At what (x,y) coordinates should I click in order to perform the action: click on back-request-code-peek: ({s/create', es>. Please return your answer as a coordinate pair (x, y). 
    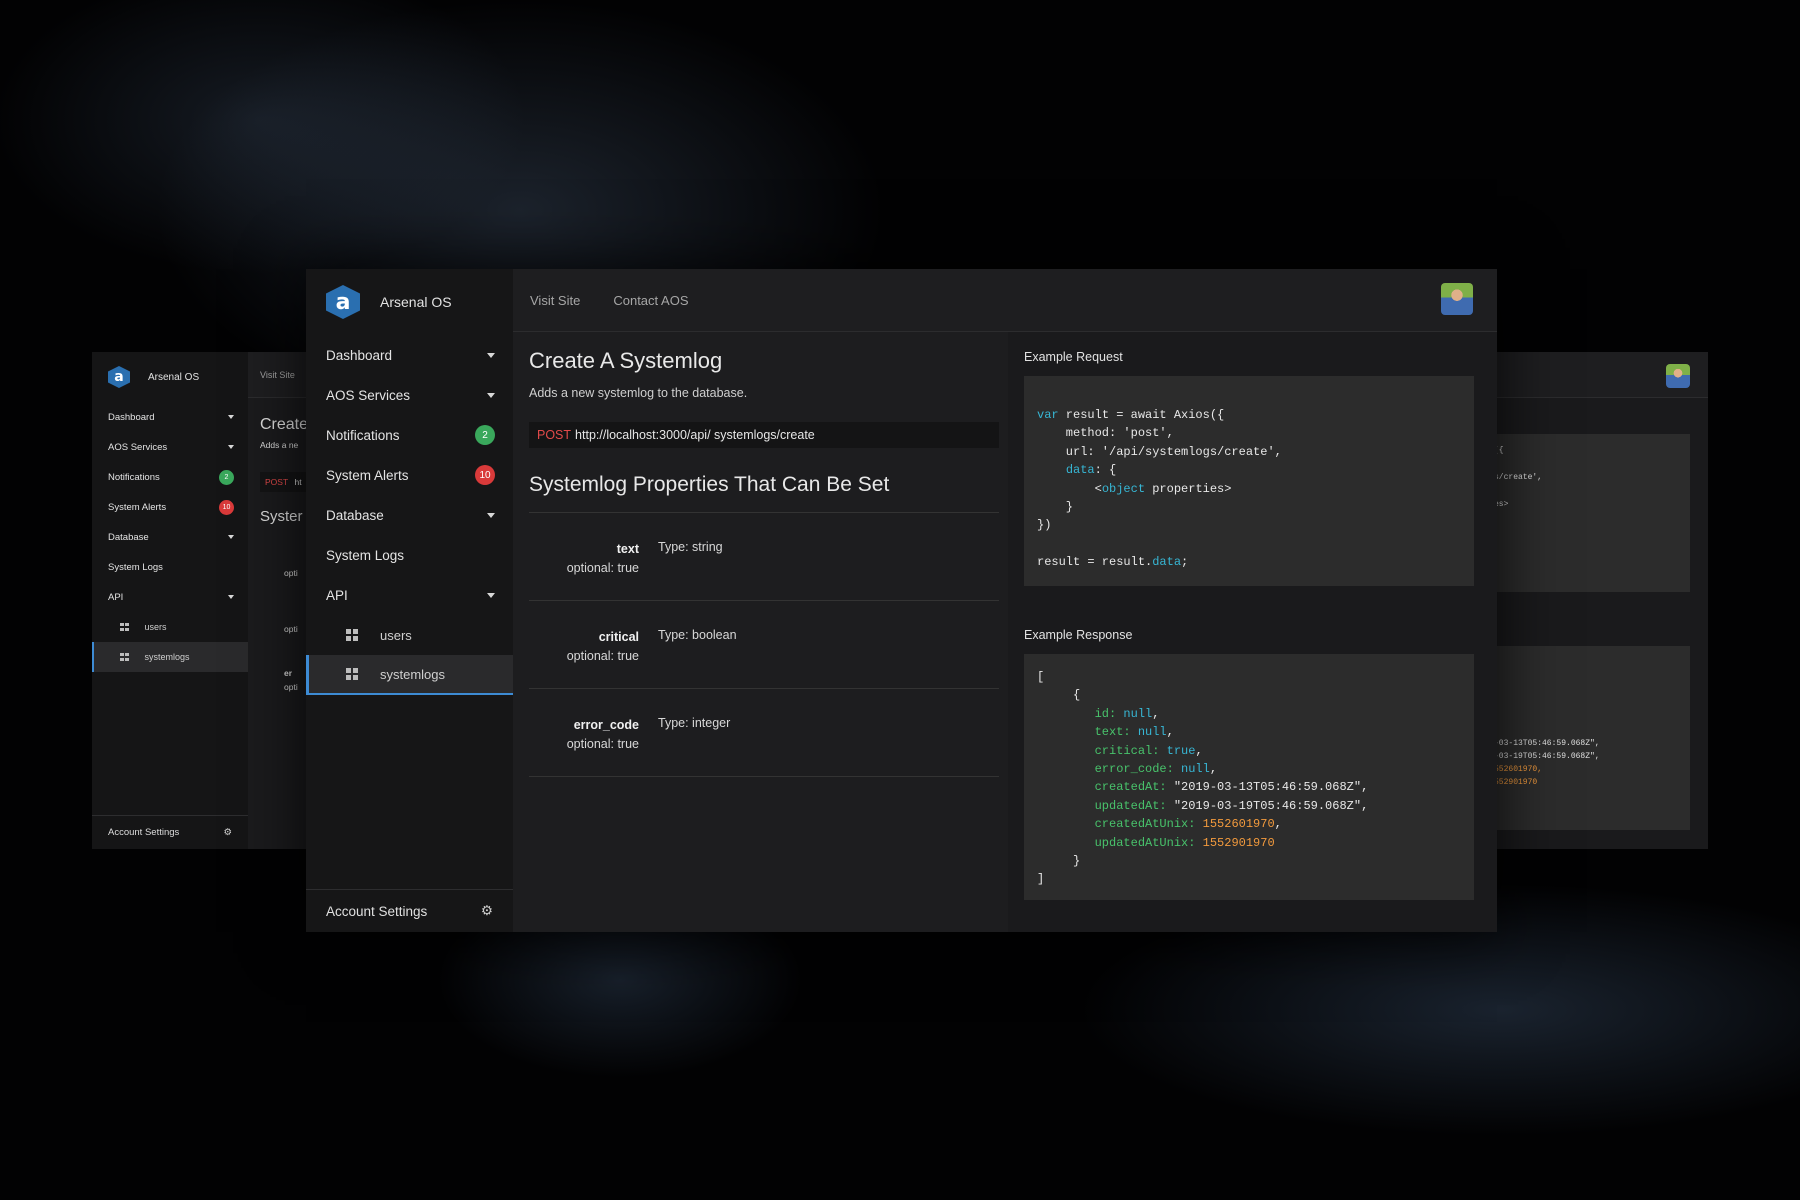
    Looking at the image, I should click on (1589, 513).